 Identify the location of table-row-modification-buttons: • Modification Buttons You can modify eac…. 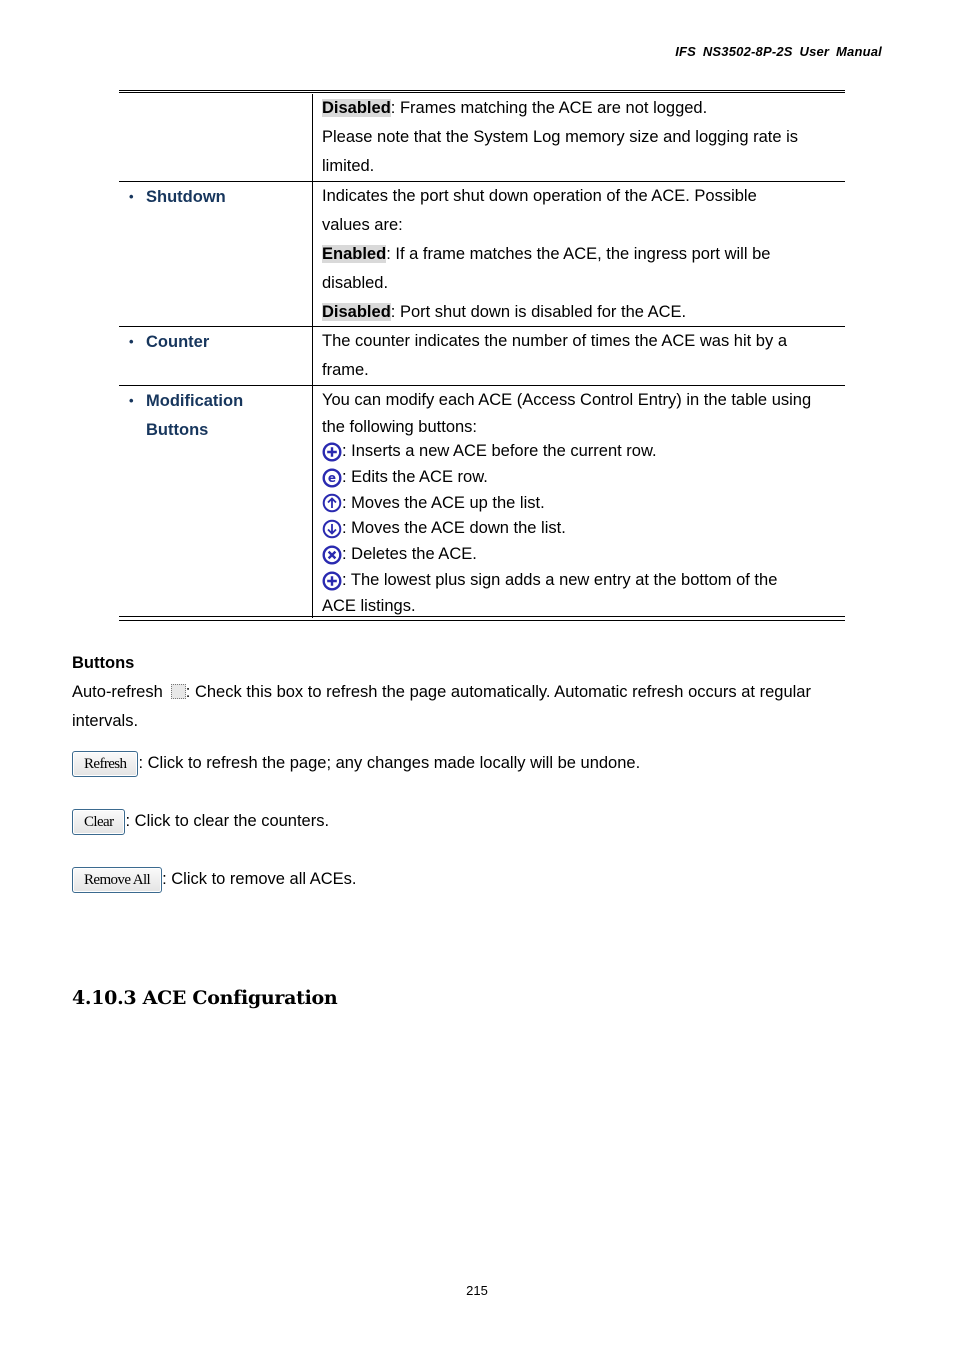
(482, 501).